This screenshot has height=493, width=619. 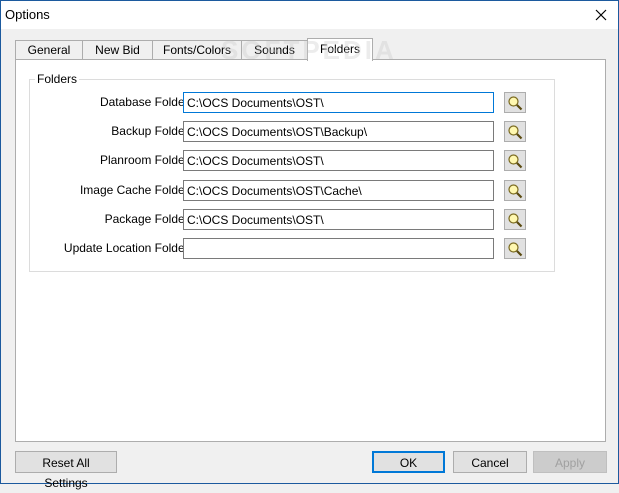 What do you see at coordinates (127, 248) in the screenshot?
I see `update-location-folder-label: Update Location Folder:` at bounding box center [127, 248].